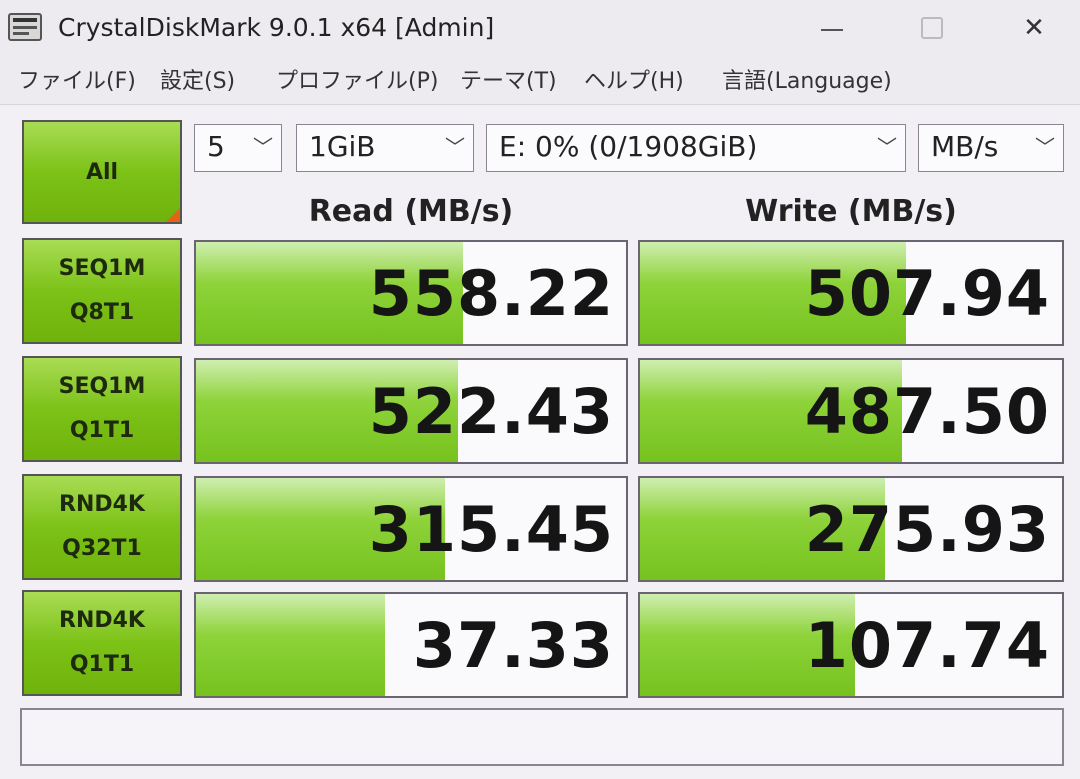  I want to click on corner-marker, so click(173, 215).